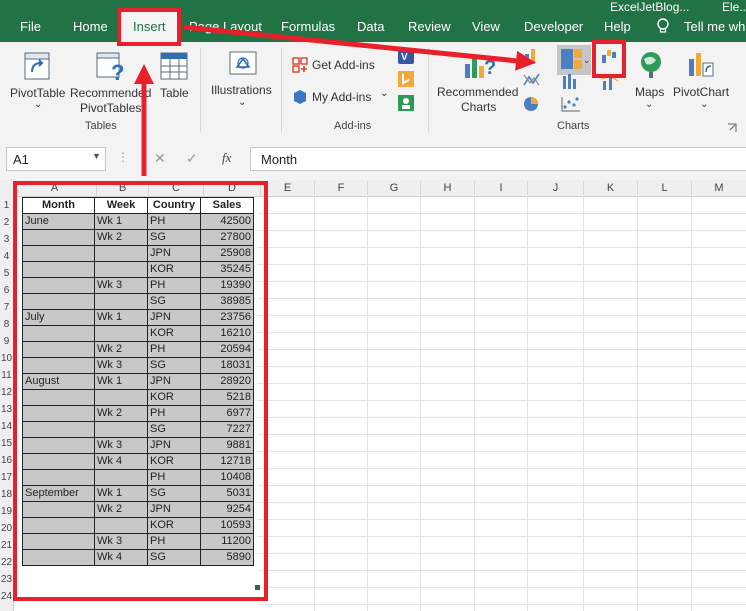 This screenshot has height=611, width=746. Describe the element at coordinates (359, 47) in the screenshot. I see `arrow-to-charts` at that location.